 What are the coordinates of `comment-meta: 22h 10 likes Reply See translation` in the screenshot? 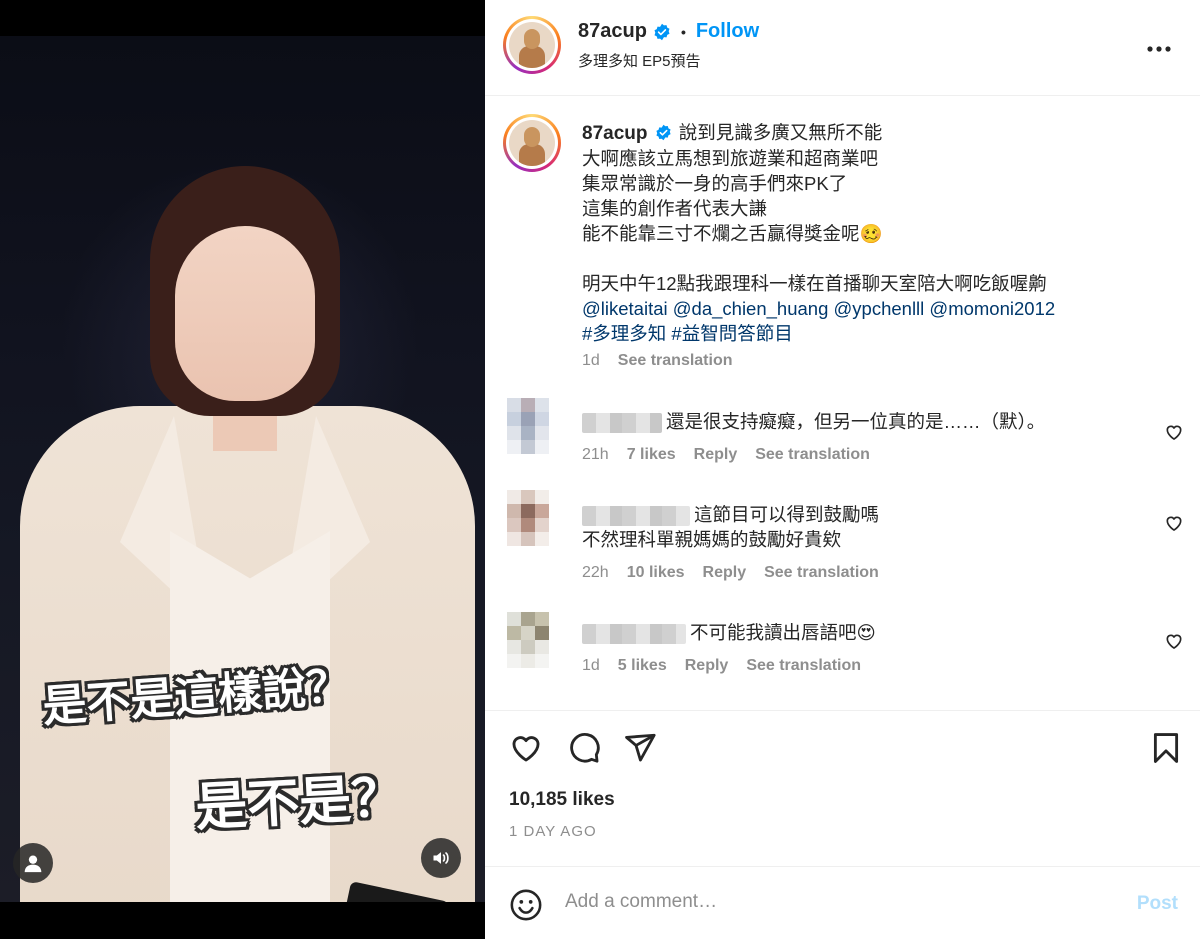 It's located at (730, 573).